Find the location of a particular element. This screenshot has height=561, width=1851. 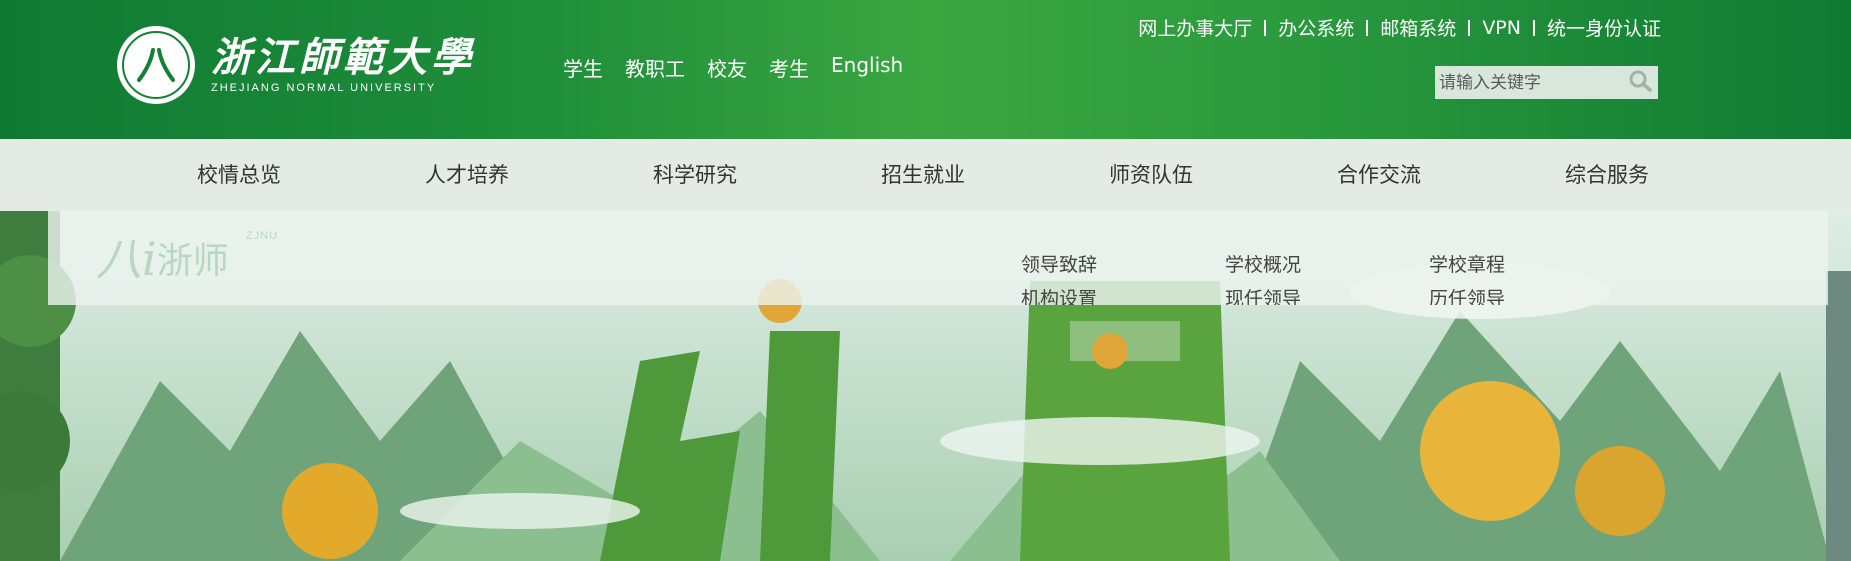

dropdown-links: 领导致辞 学校概况 学校章程 机构设置 现任领导 历任领导 is located at coordinates (1327, 279).